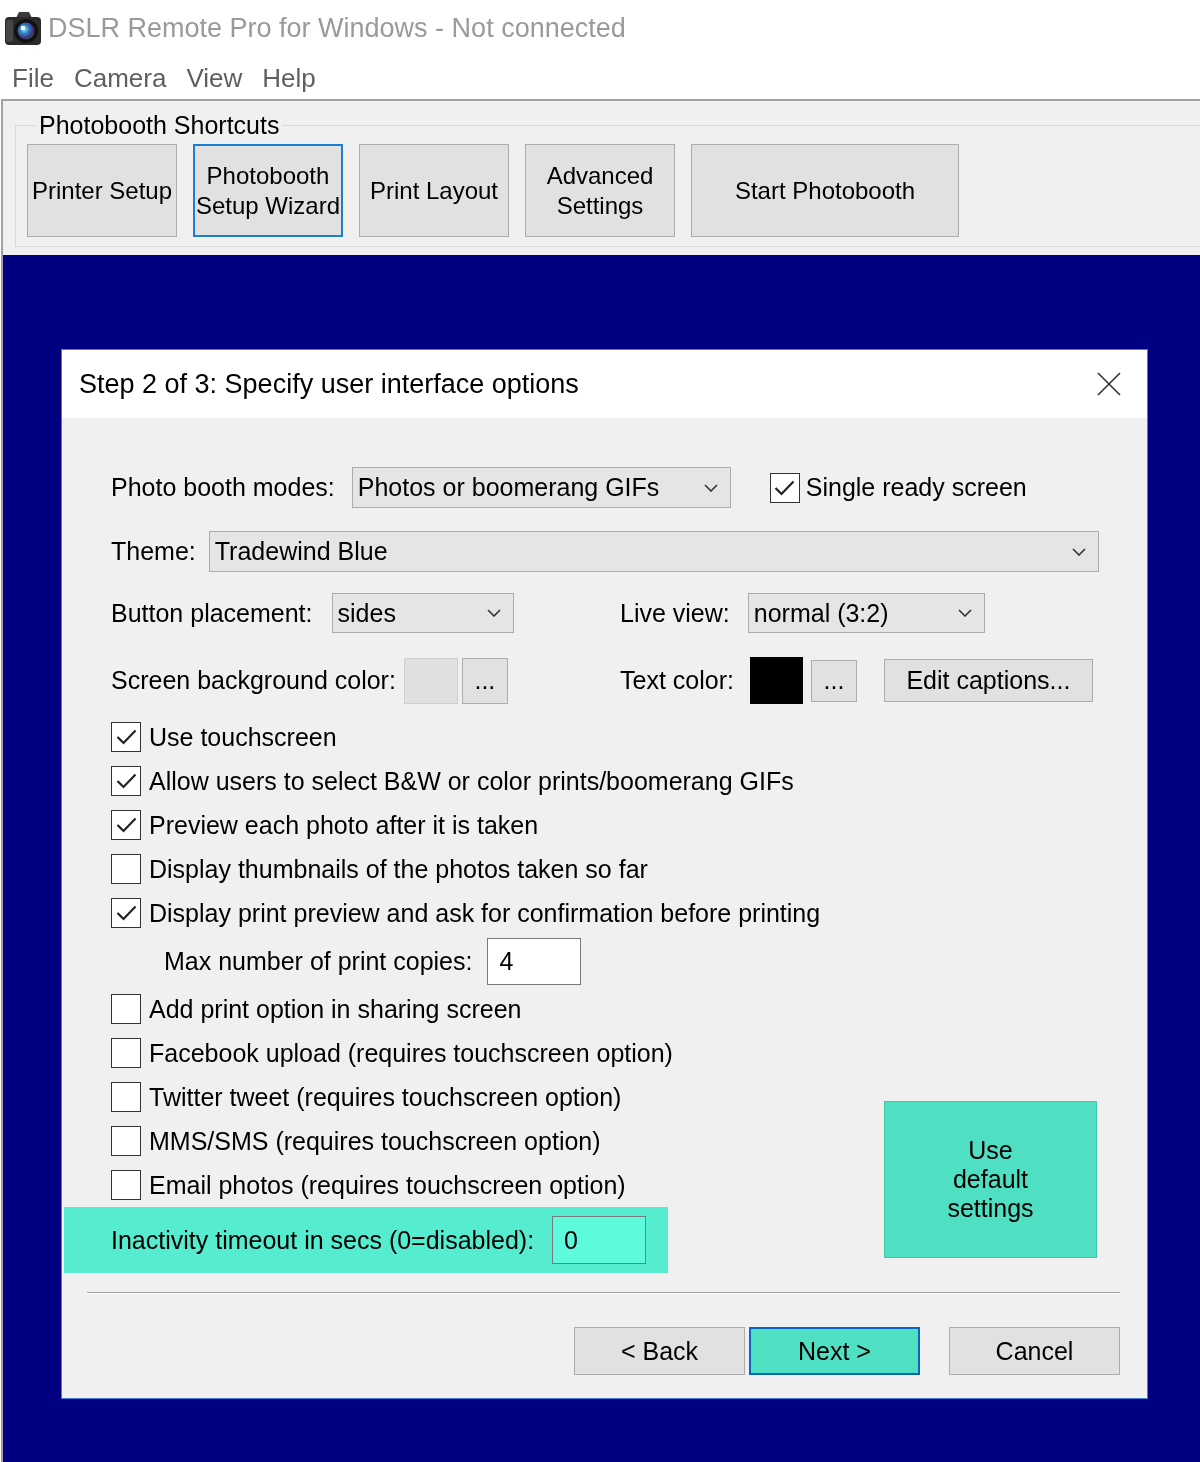 This screenshot has width=1200, height=1462. What do you see at coordinates (471, 781) in the screenshot?
I see `checkbox-label: Allow users to select B&W or color prints/boomerang GIFs` at bounding box center [471, 781].